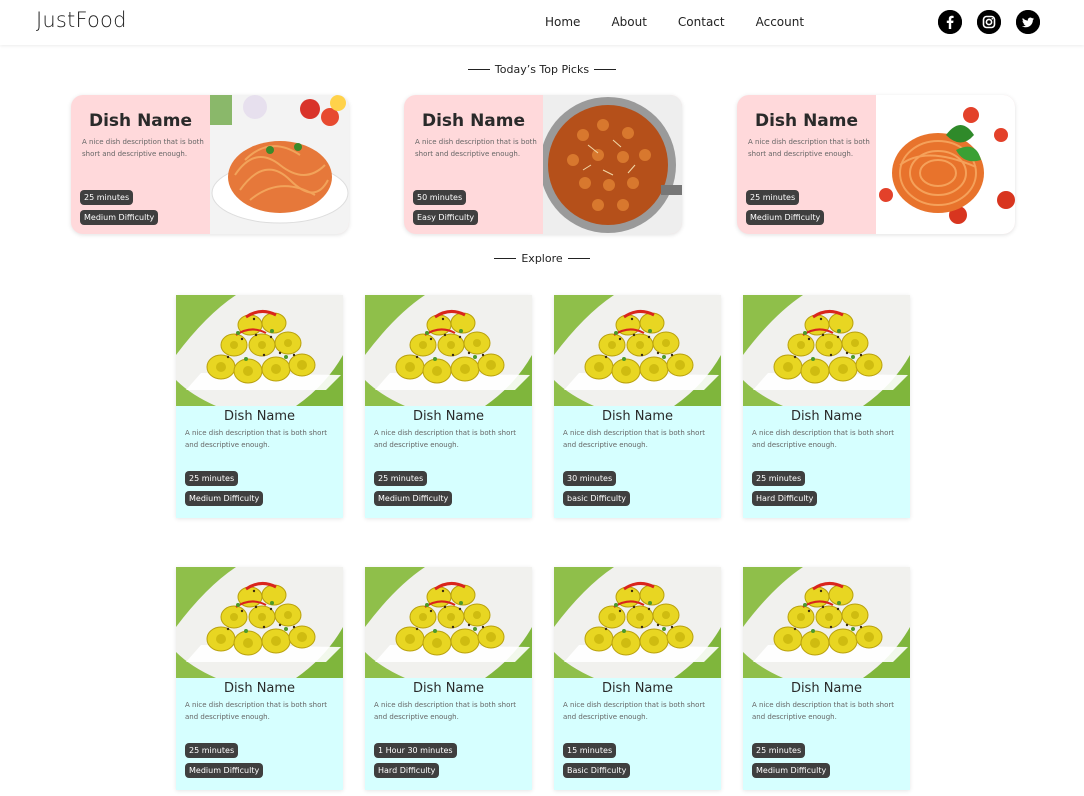  What do you see at coordinates (440, 197) in the screenshot?
I see `time-badge: 50 minutes` at bounding box center [440, 197].